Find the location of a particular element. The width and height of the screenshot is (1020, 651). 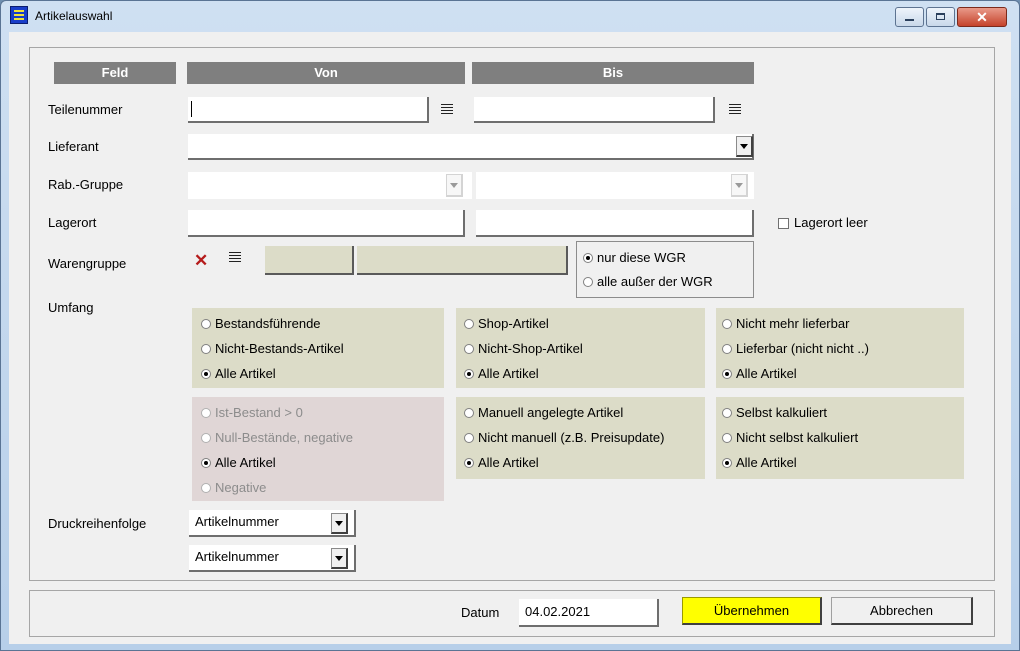

druckreihenfolge-second-button is located at coordinates (339, 558).